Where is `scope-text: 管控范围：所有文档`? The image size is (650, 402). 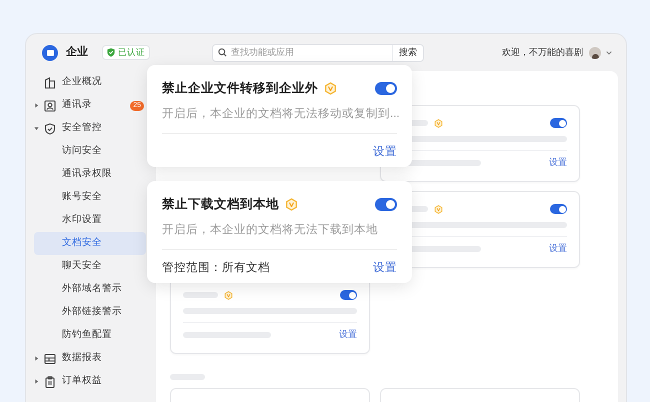
scope-text: 管控范围：所有文档 is located at coordinates (216, 268).